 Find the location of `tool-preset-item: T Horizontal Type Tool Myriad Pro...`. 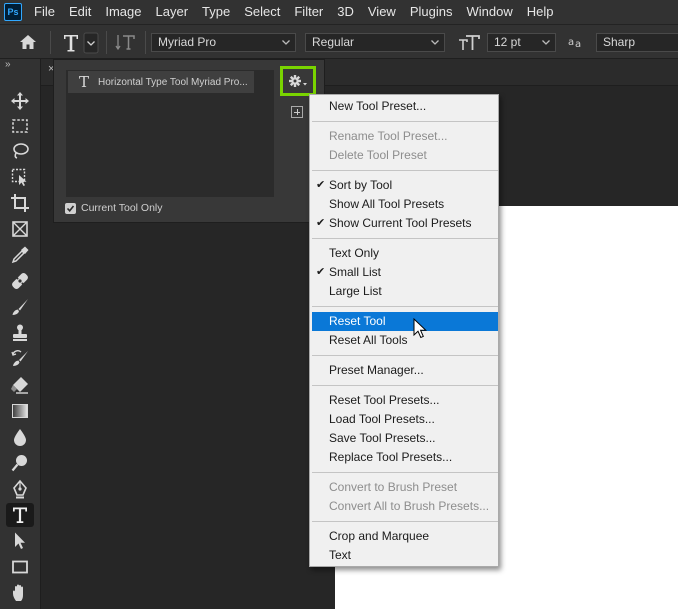

tool-preset-item: T Horizontal Type Tool Myriad Pro... is located at coordinates (161, 82).